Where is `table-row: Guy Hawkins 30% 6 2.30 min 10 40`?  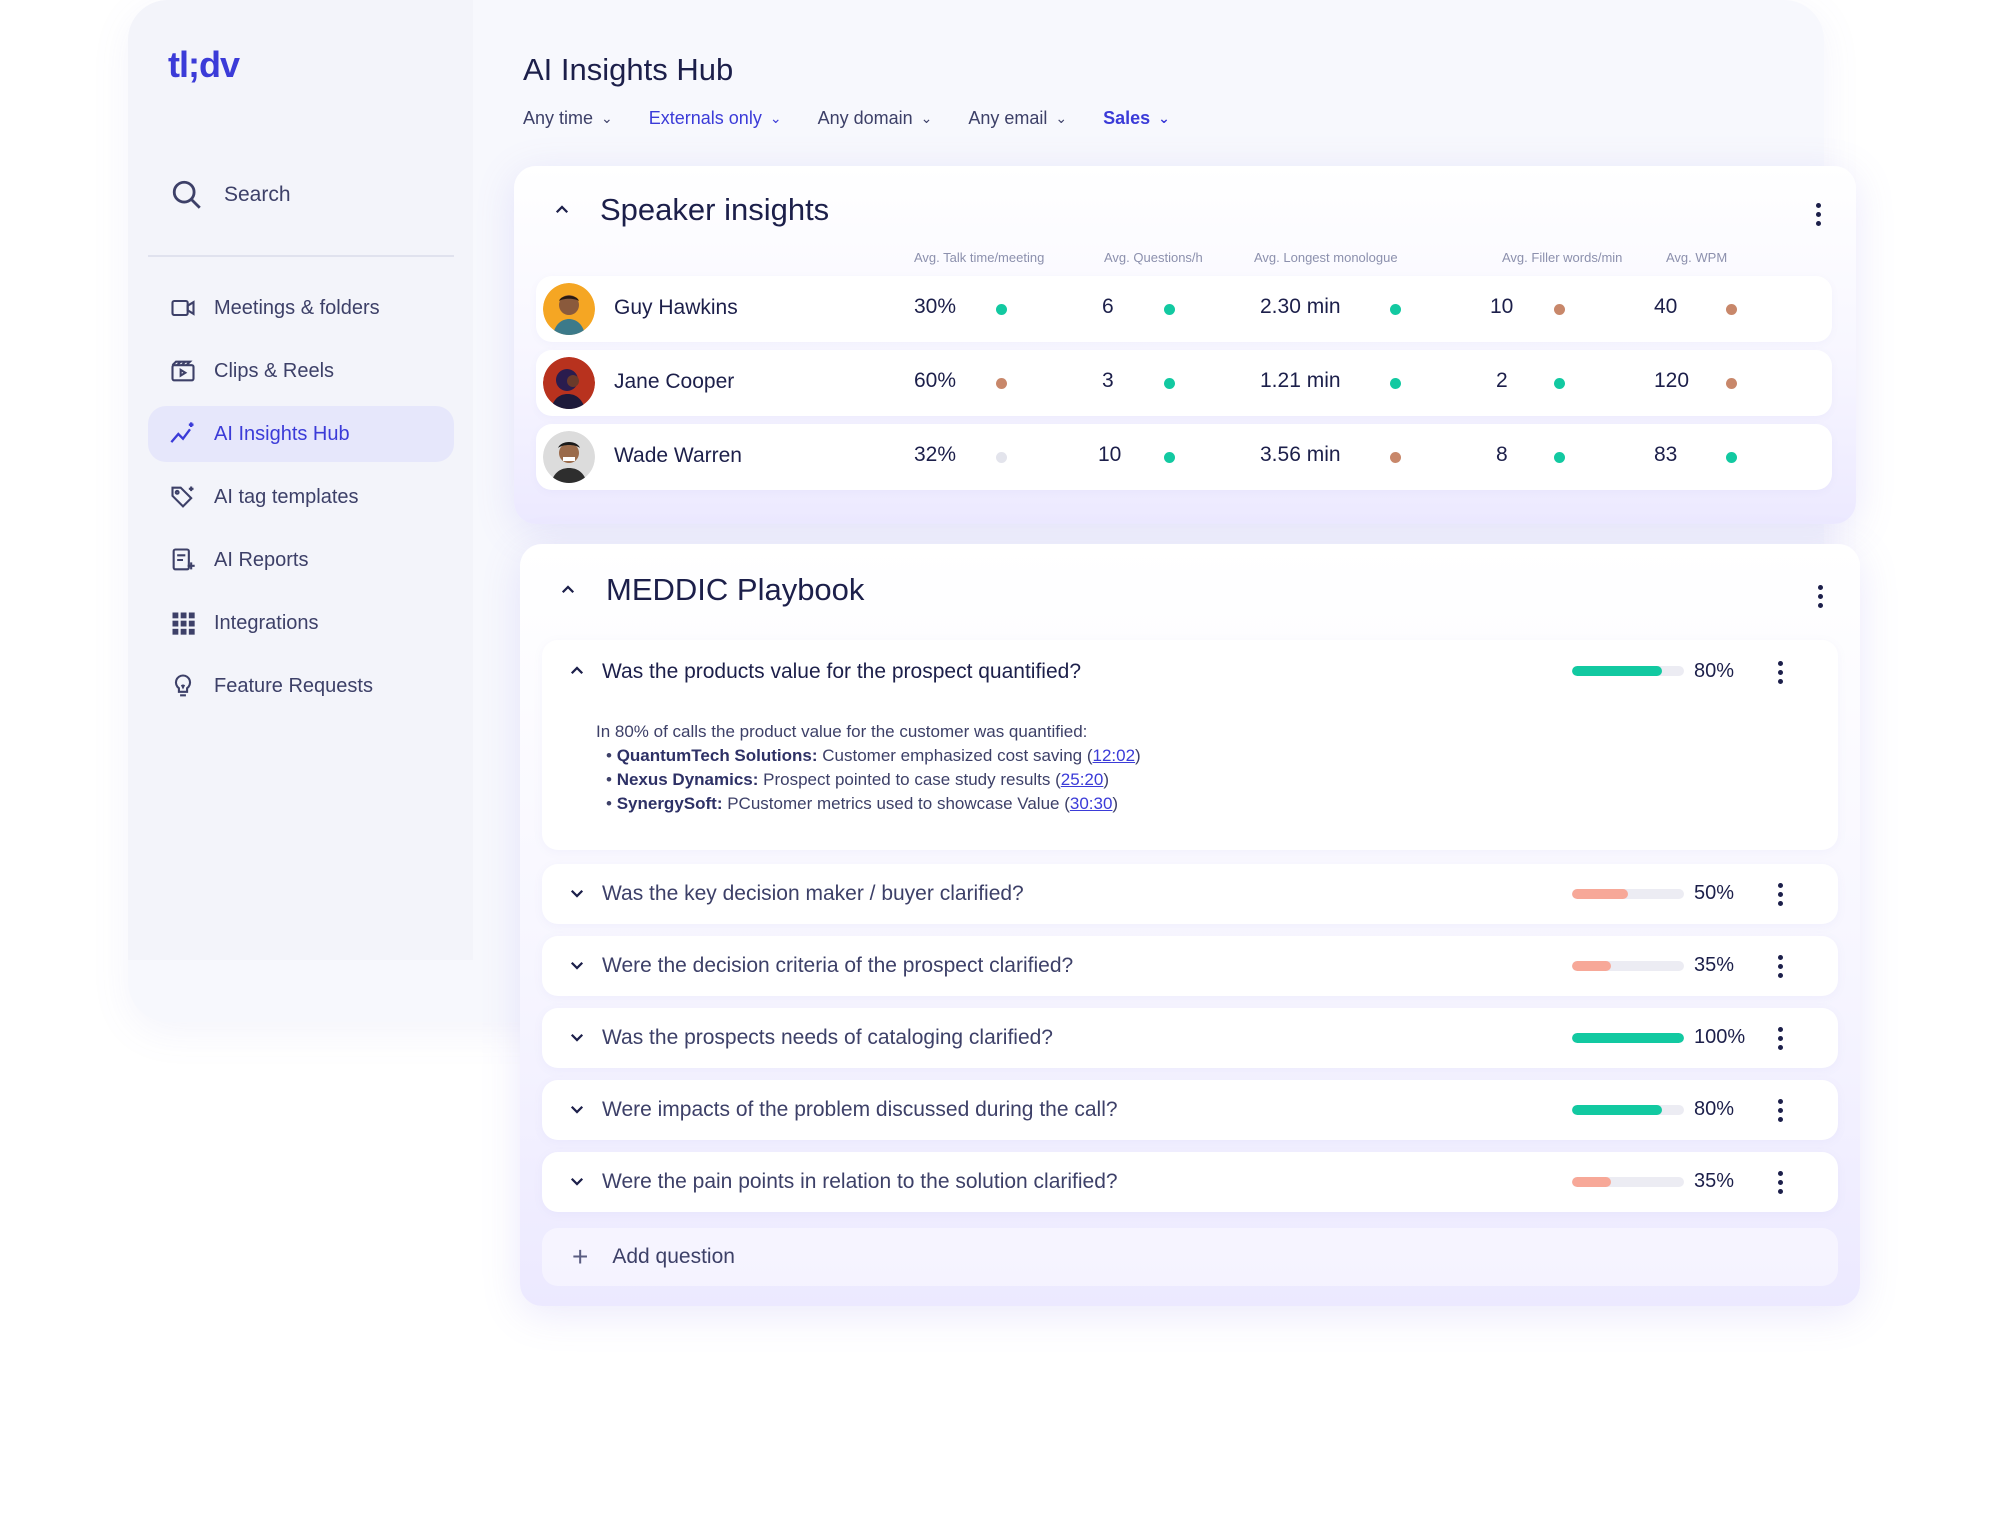
table-row: Guy Hawkins 30% 6 2.30 min 10 40 is located at coordinates (1184, 309).